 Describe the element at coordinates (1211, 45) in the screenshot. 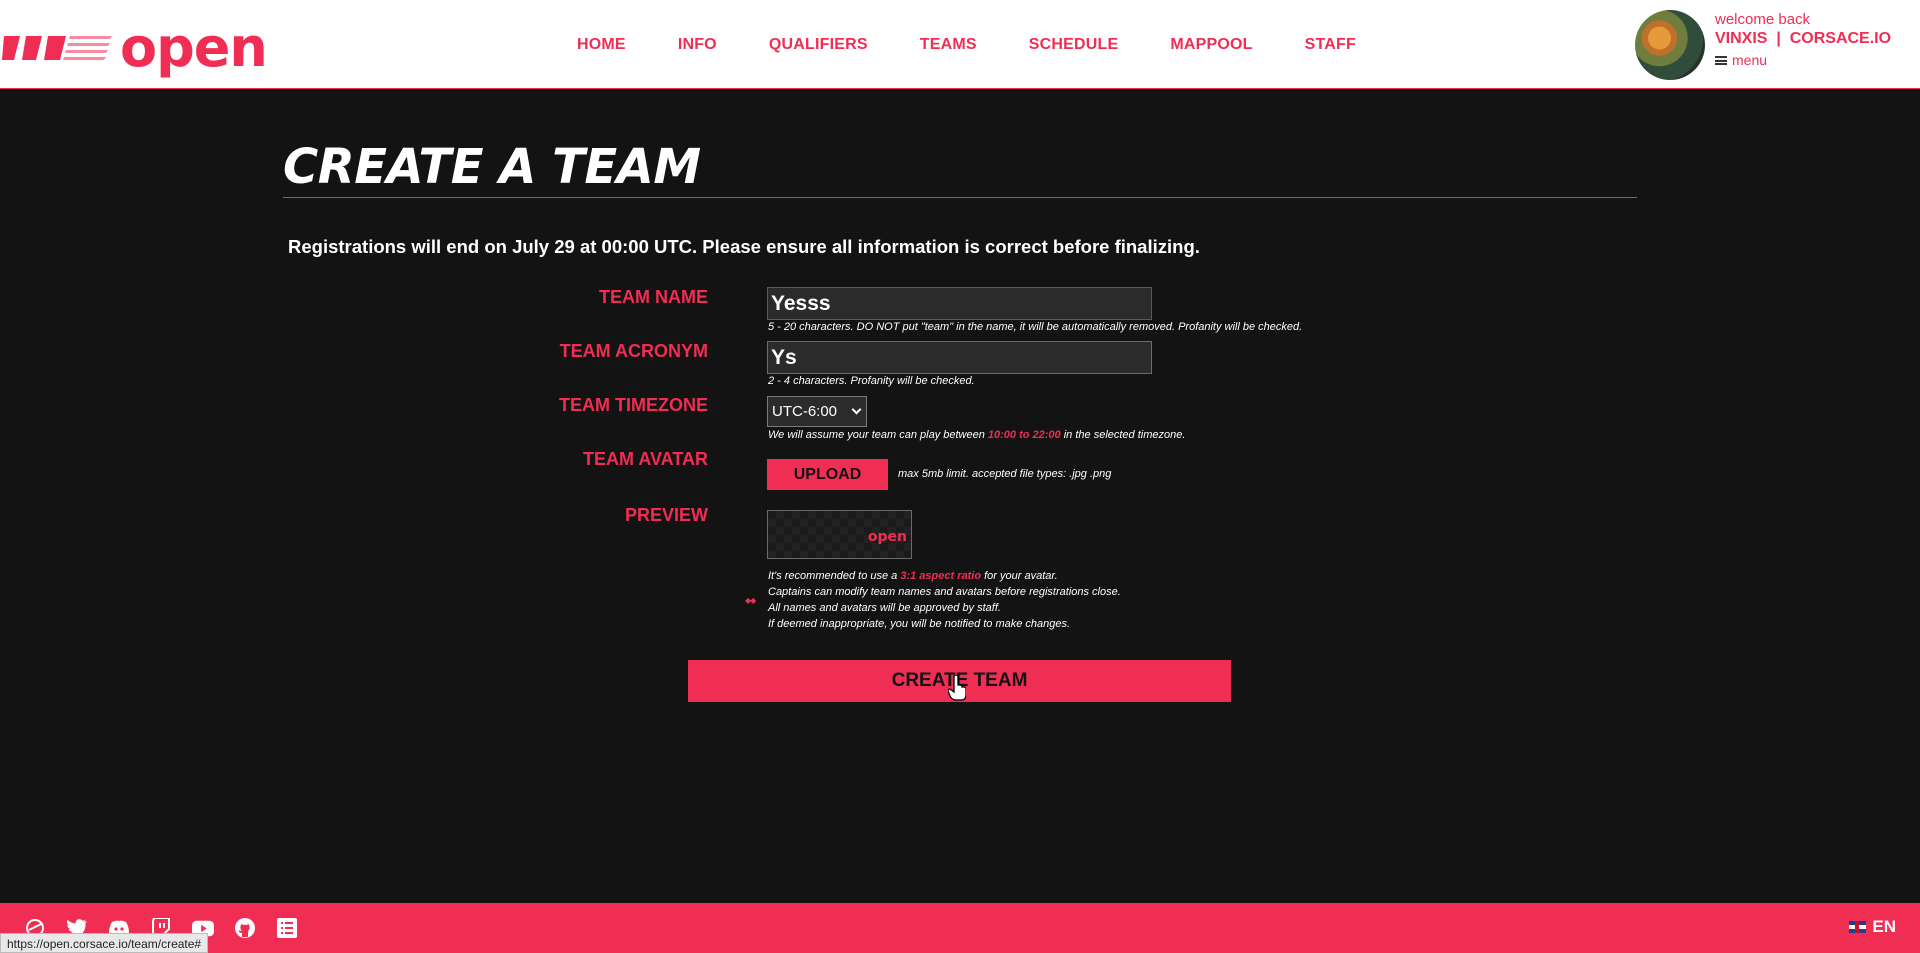

I see `nav-mappool: MAPPOOL` at that location.